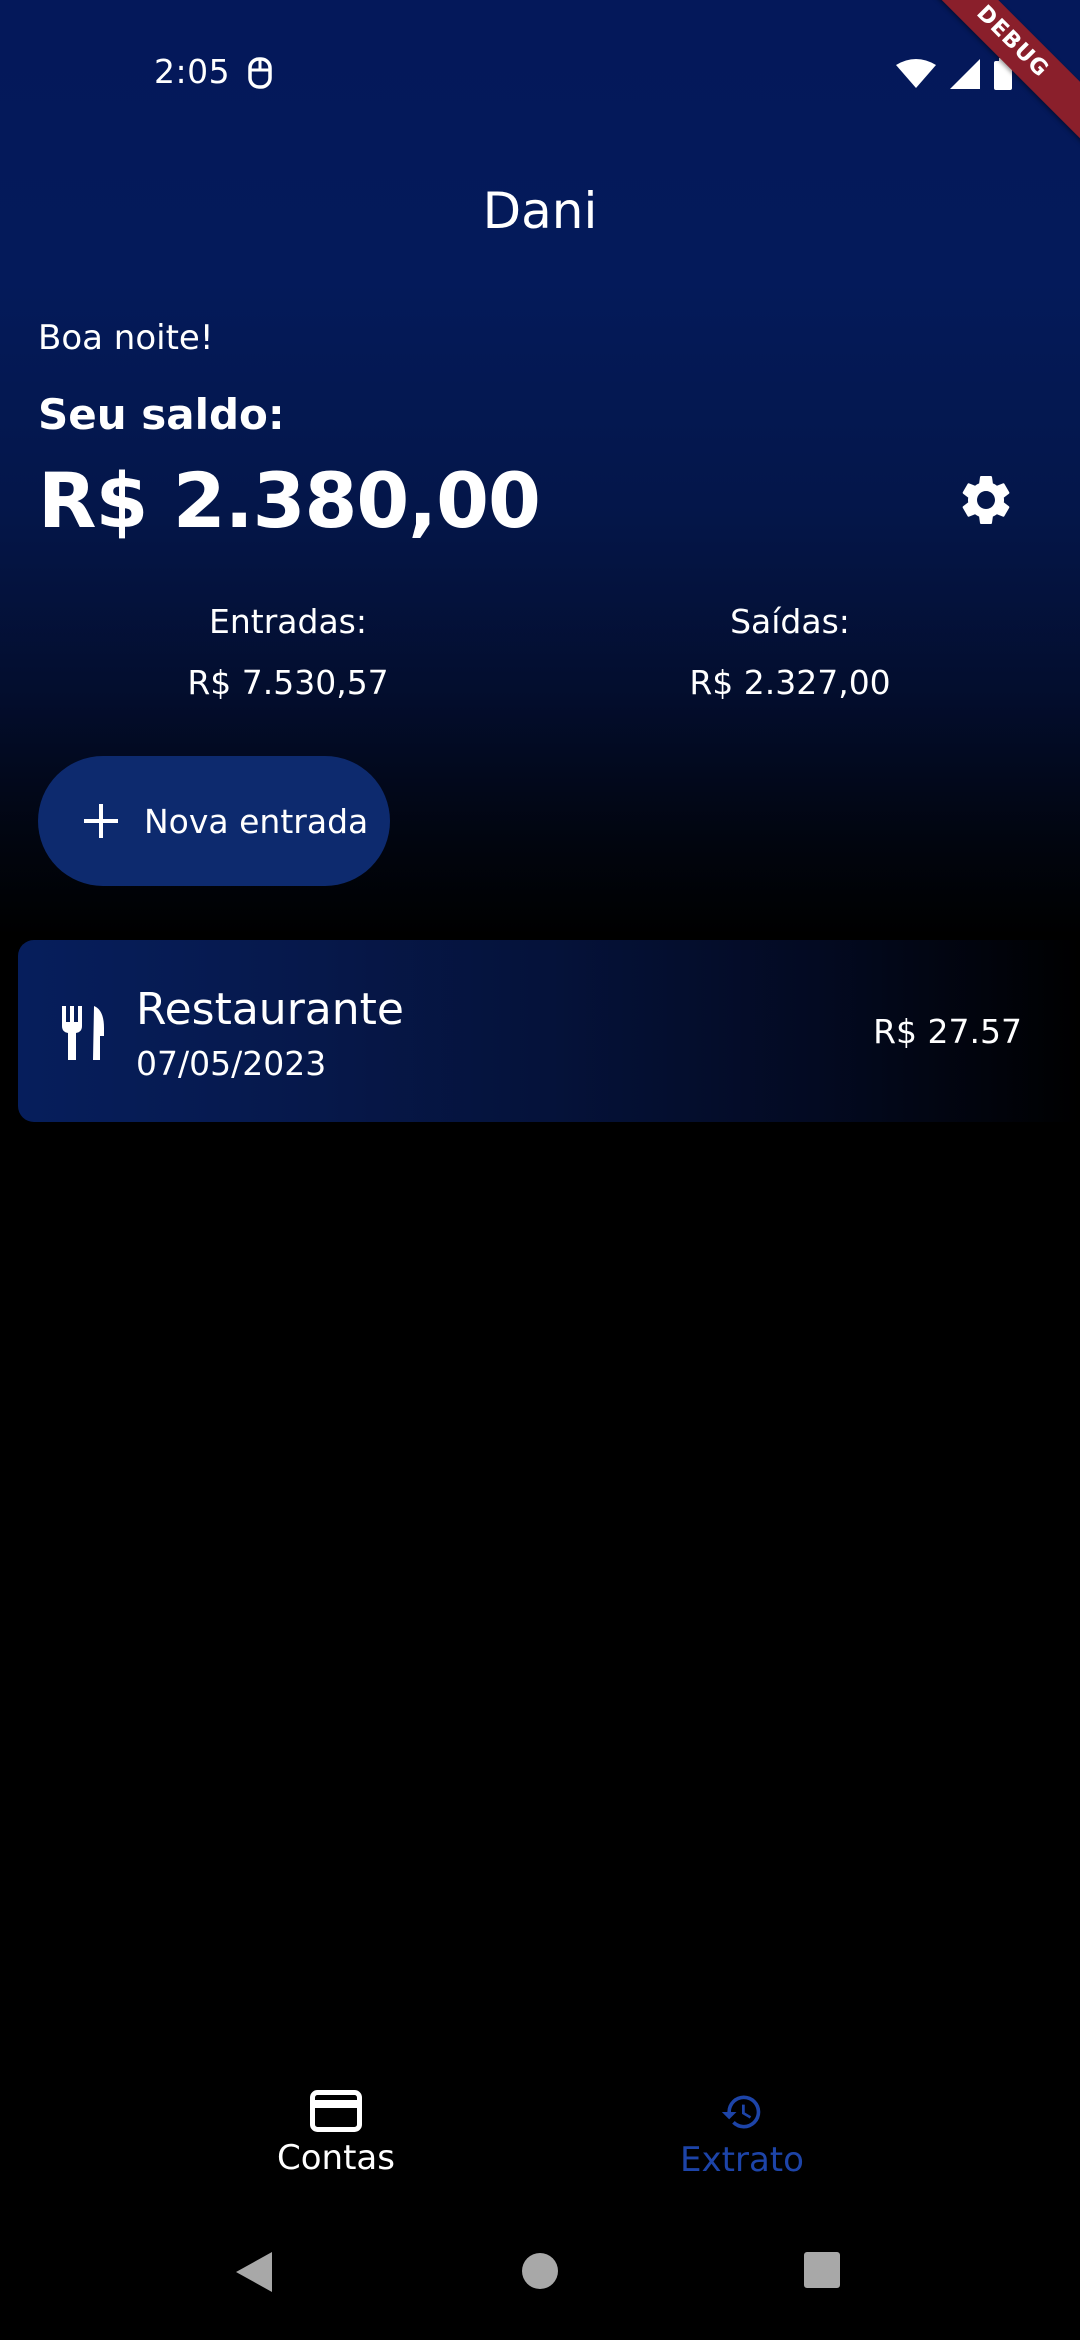  I want to click on expense-label: Saídas:, so click(790, 621).